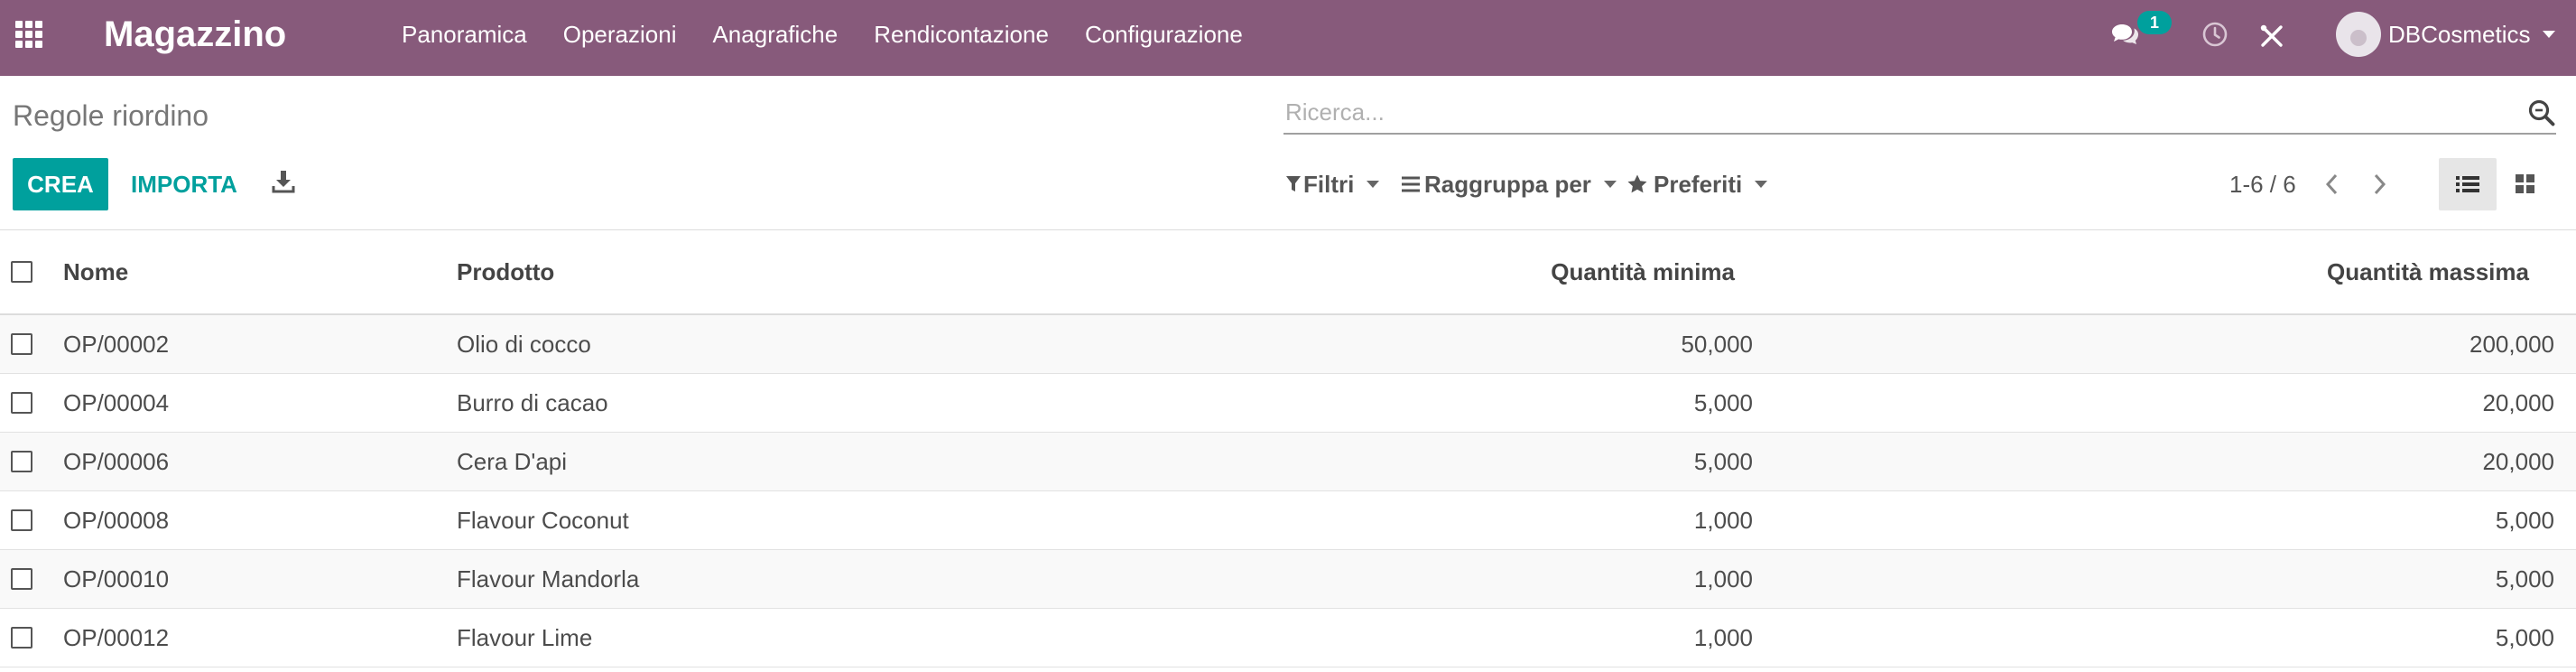 This screenshot has height=672, width=2576. I want to click on clock-icon, so click(2215, 35).